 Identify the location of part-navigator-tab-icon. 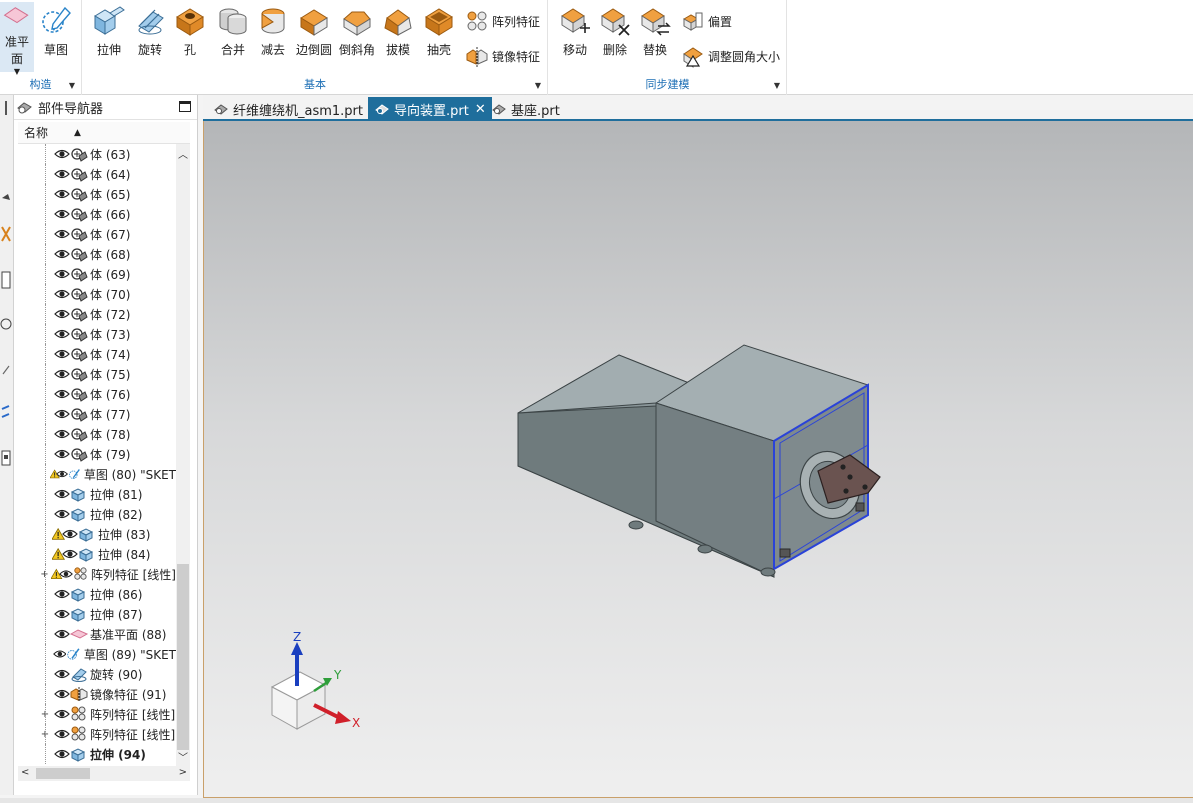
(6, 198).